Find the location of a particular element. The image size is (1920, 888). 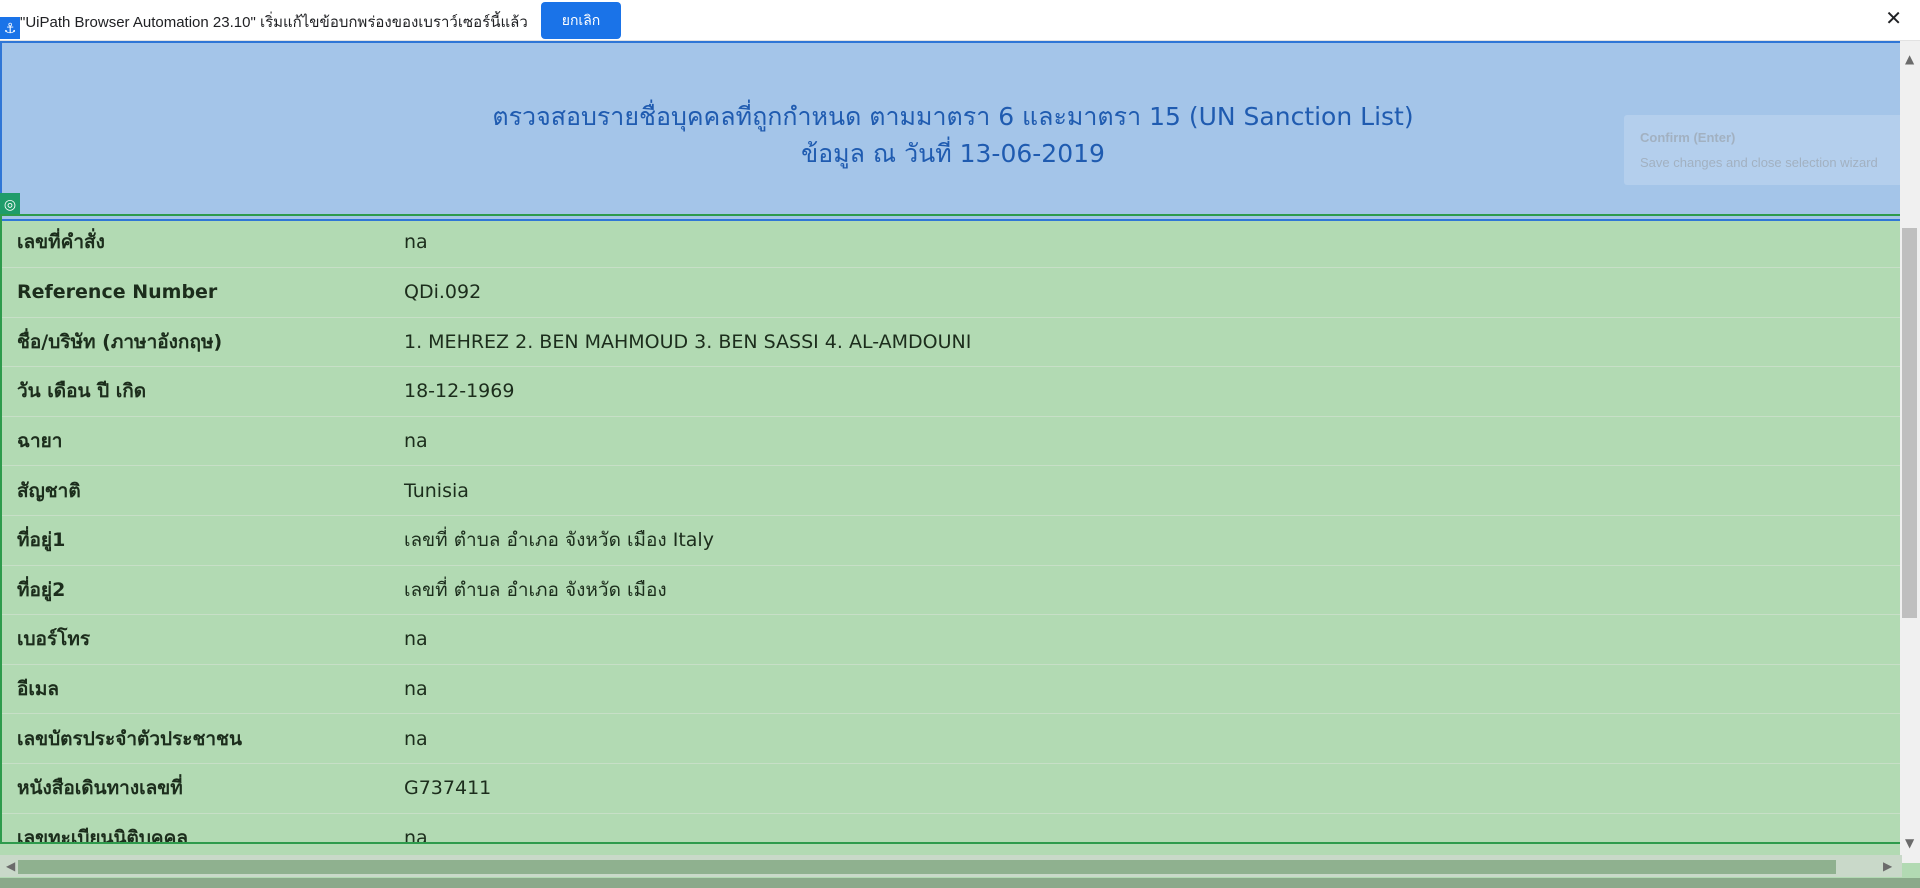

row-label: หนังสือเดินทางเลขที่ is located at coordinates (100, 788).